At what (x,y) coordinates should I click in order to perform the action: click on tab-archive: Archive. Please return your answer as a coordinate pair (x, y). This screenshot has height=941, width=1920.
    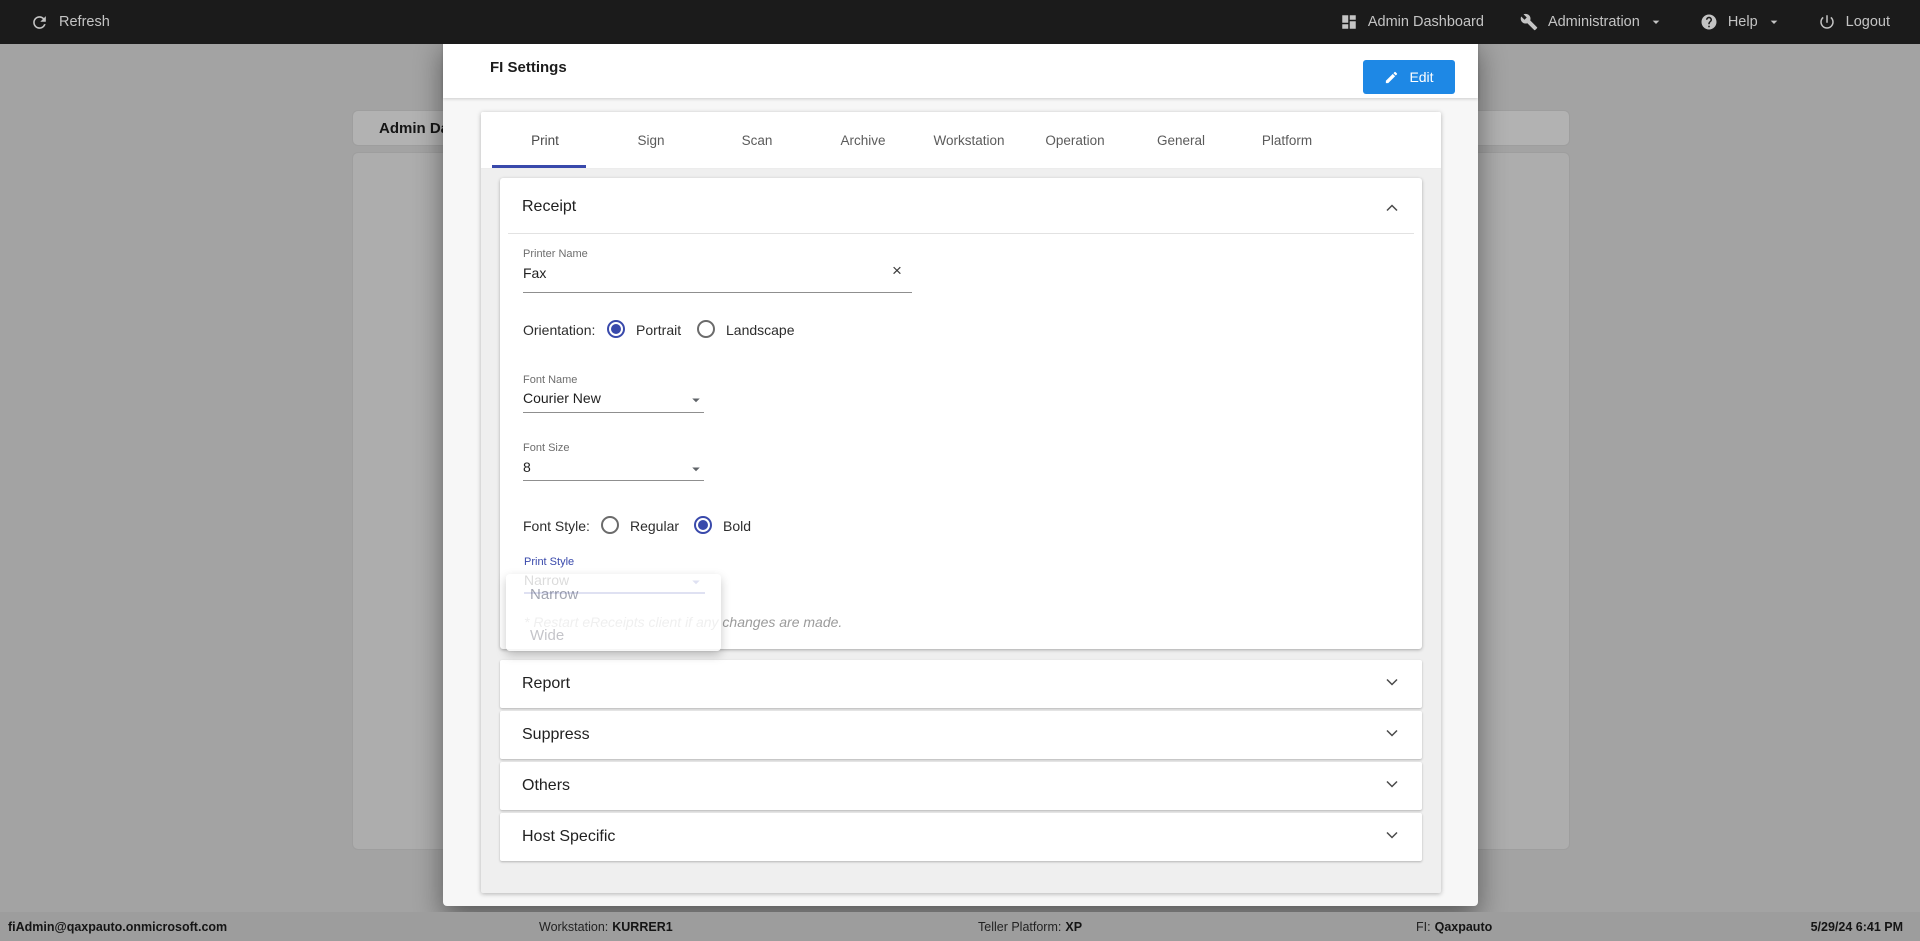
    Looking at the image, I should click on (863, 140).